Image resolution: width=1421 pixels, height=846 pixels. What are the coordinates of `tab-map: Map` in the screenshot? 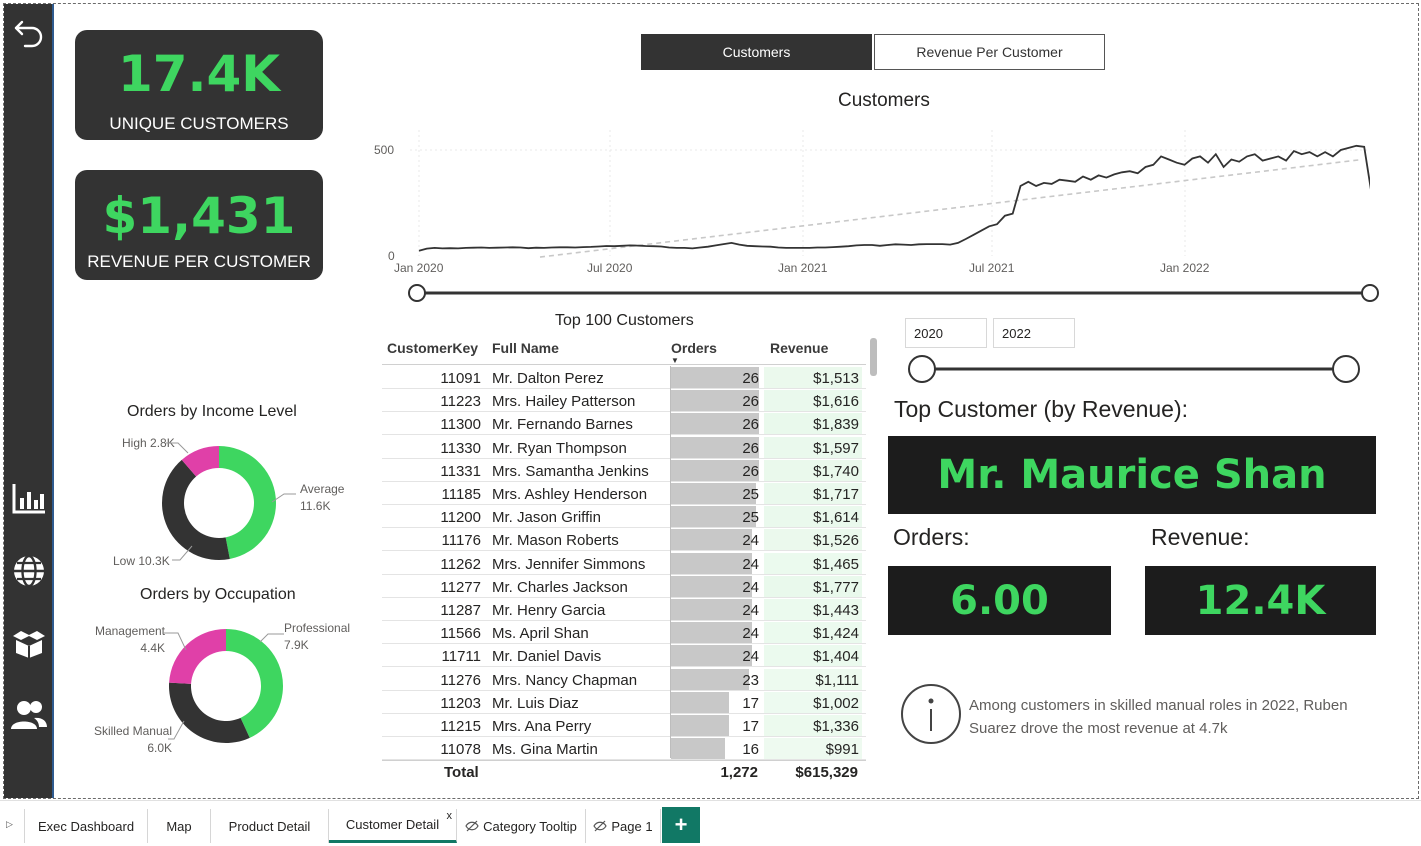 It's located at (179, 826).